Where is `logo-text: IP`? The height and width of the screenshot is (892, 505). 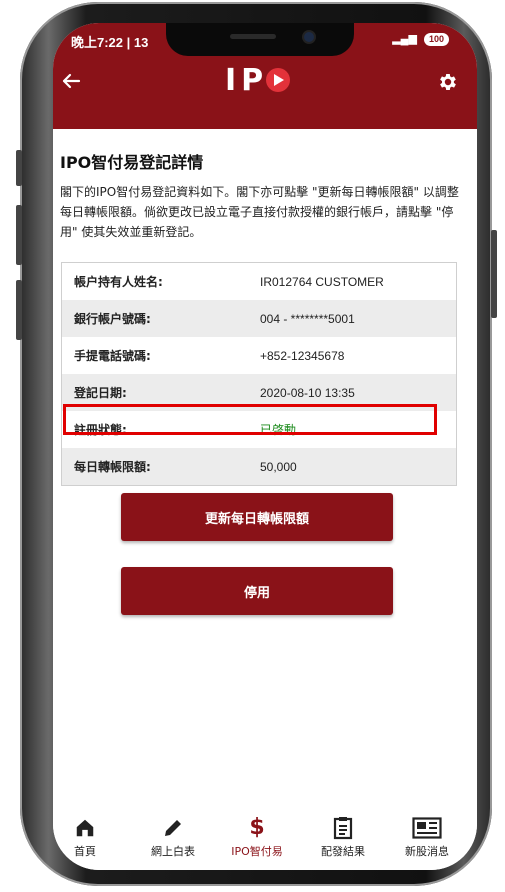
logo-text: IP is located at coordinates (247, 80).